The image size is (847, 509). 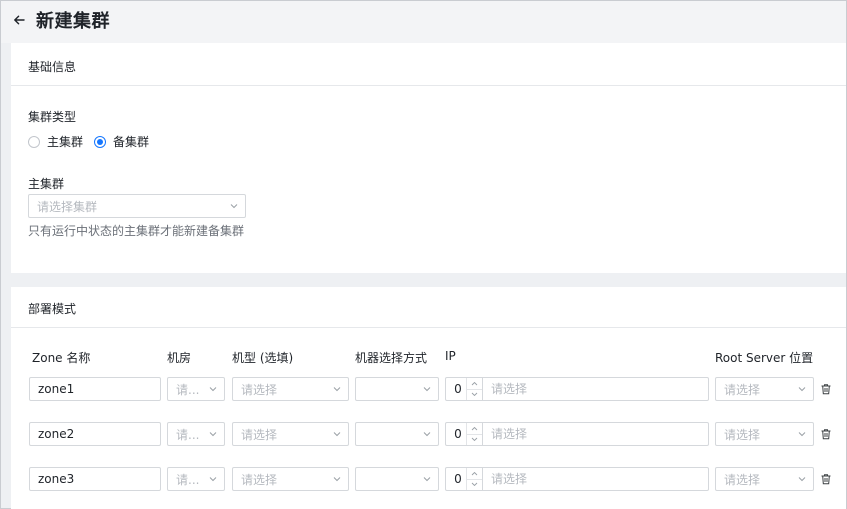 What do you see at coordinates (67, 206) in the screenshot?
I see `select-placeholder: 请选择集群` at bounding box center [67, 206].